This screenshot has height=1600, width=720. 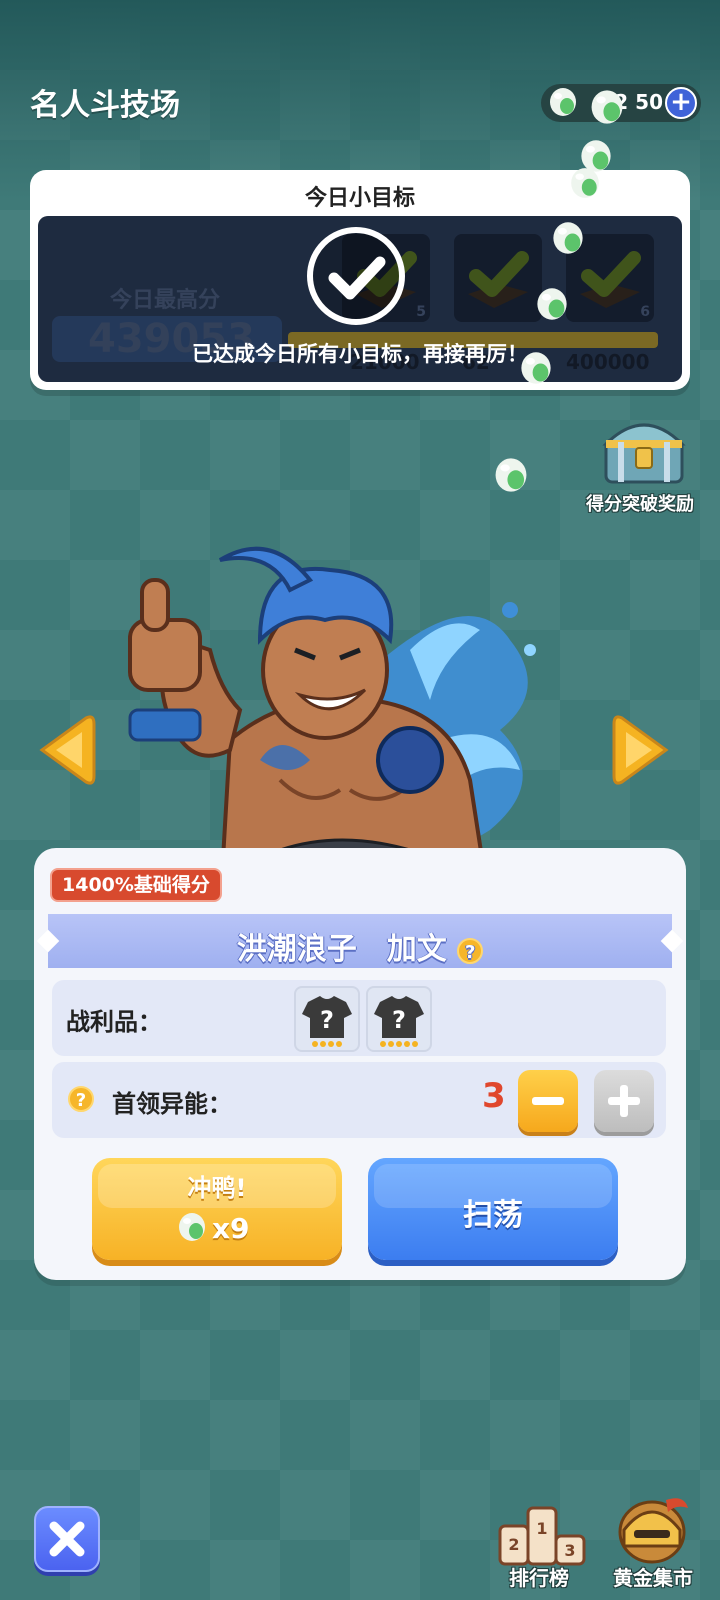 What do you see at coordinates (652, 1529) in the screenshot?
I see `golden-helmet-icon` at bounding box center [652, 1529].